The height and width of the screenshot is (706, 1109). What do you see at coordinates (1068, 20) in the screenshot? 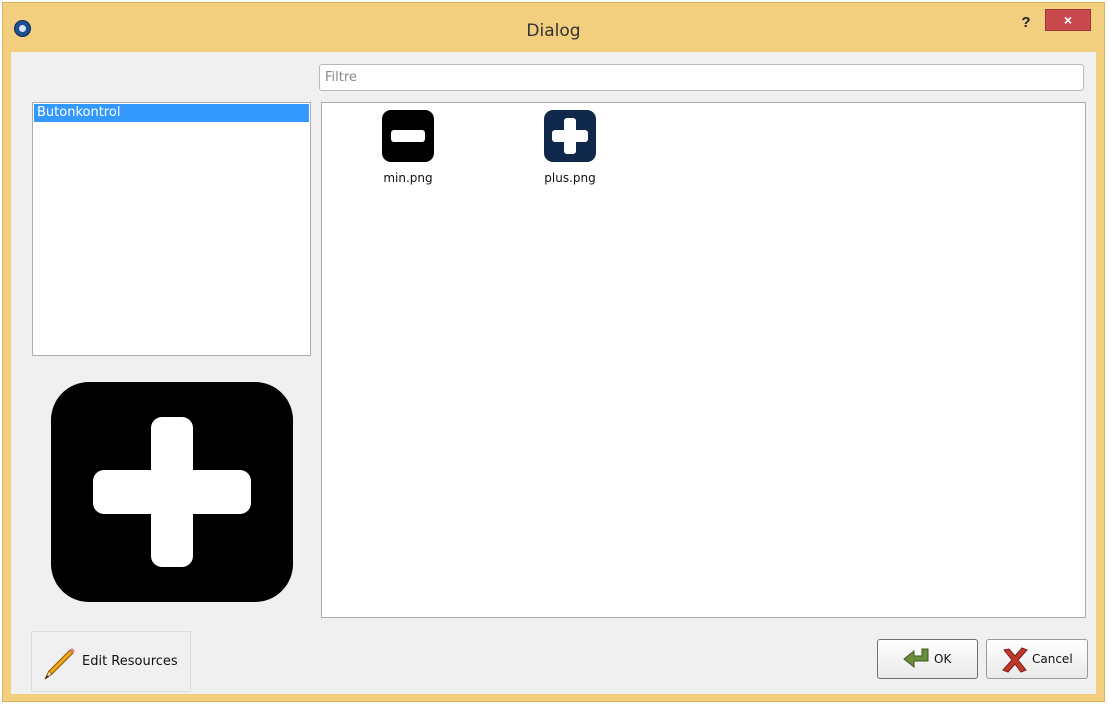
I see `close-button: ×` at bounding box center [1068, 20].